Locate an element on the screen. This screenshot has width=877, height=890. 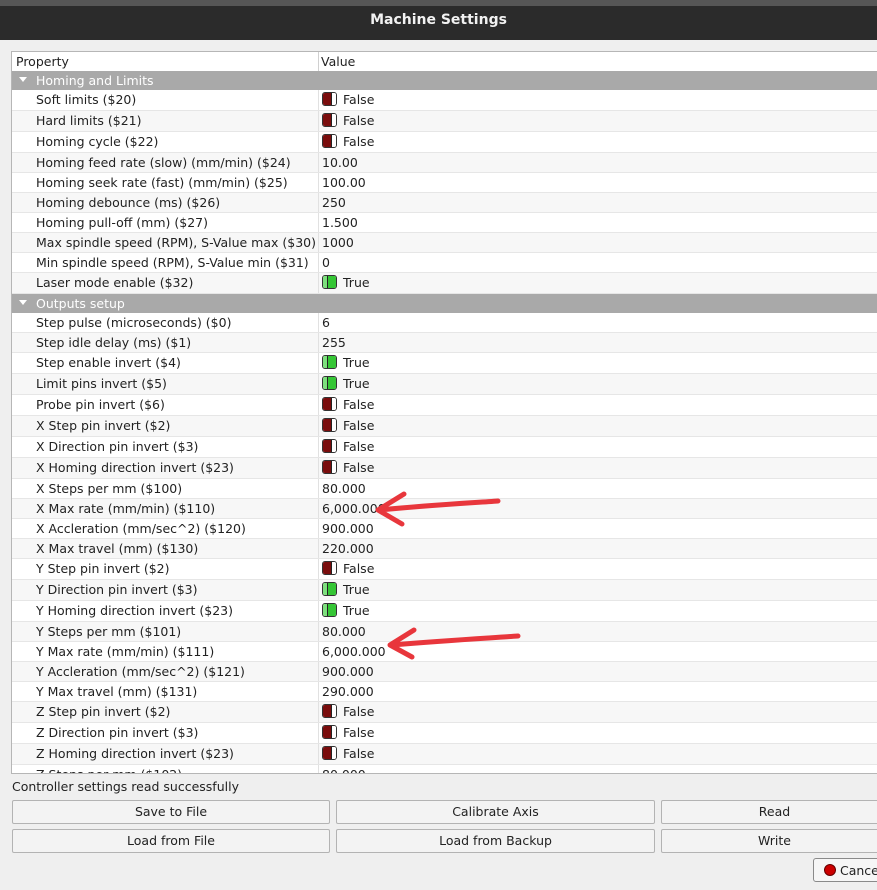
table-row: Laser mode enable ($32) True is located at coordinates (444, 283).